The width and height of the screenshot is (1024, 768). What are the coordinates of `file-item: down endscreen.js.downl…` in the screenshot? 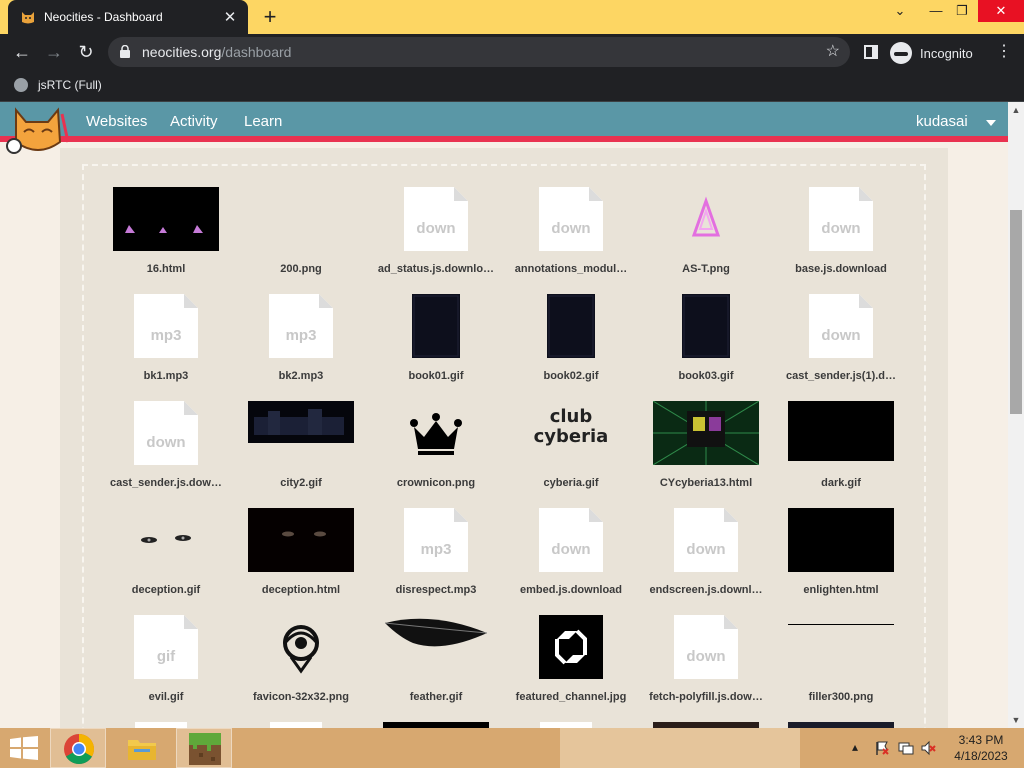 It's located at (706, 556).